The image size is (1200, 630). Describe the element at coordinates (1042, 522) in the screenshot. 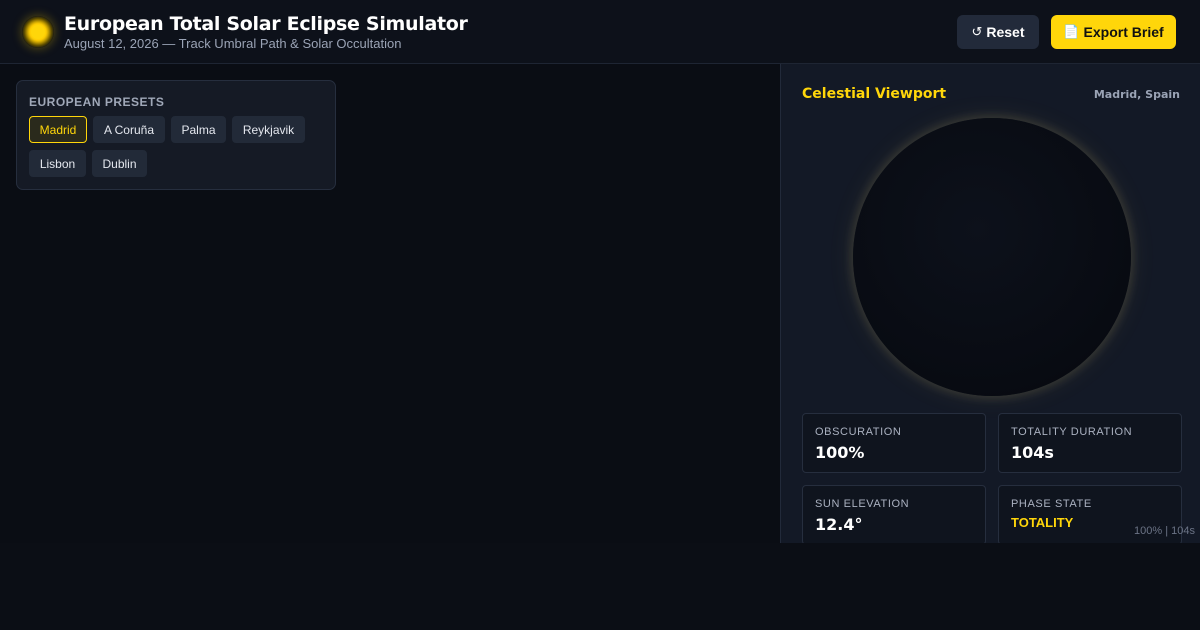

I see `phase-state-value: TOTALITY` at that location.